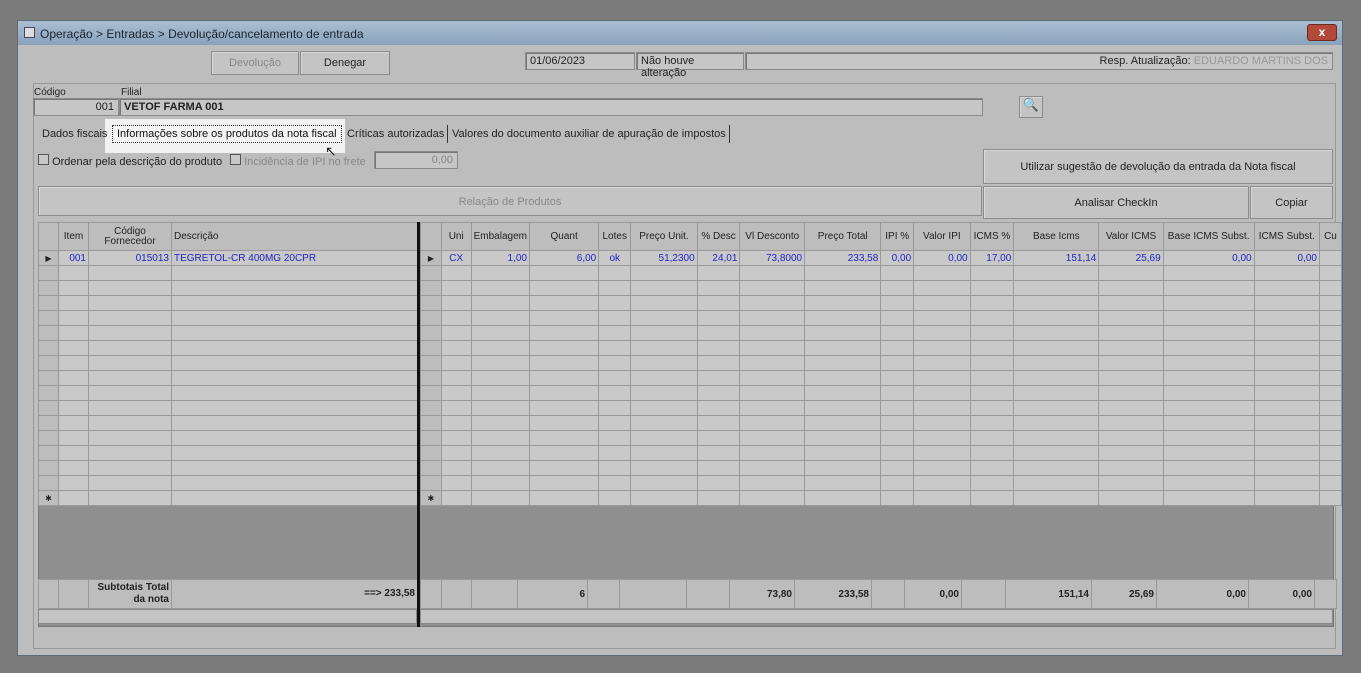 The image size is (1361, 673). Describe the element at coordinates (1131, 236) in the screenshot. I see `column-header: Valor ICMS` at that location.